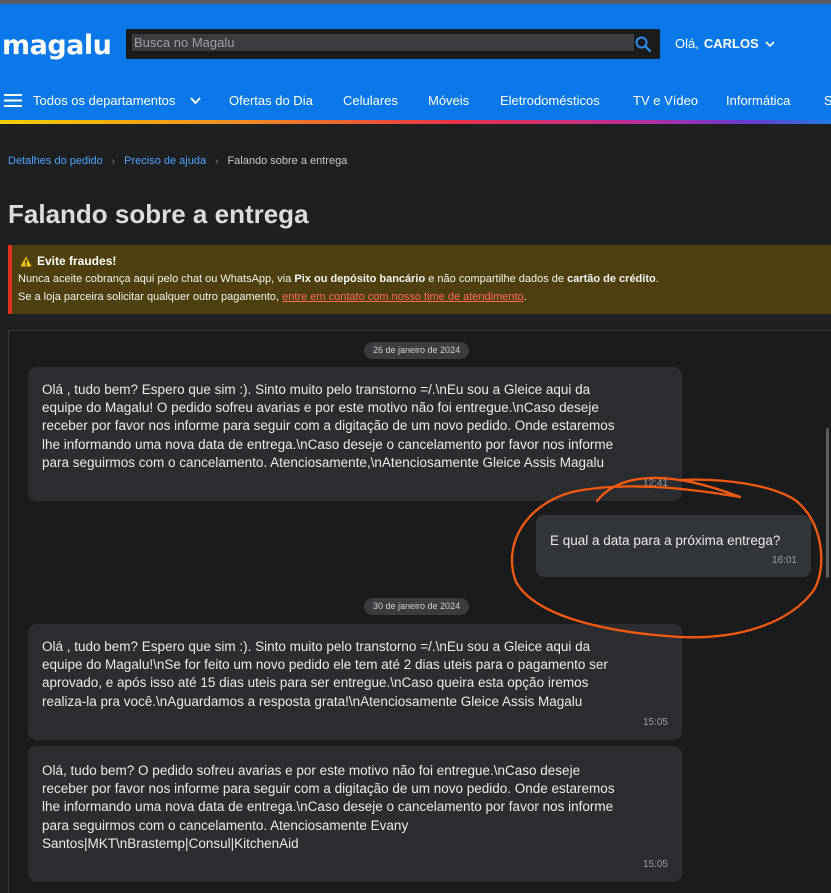  What do you see at coordinates (827, 100) in the screenshot?
I see `nav-item-truncated: S` at bounding box center [827, 100].